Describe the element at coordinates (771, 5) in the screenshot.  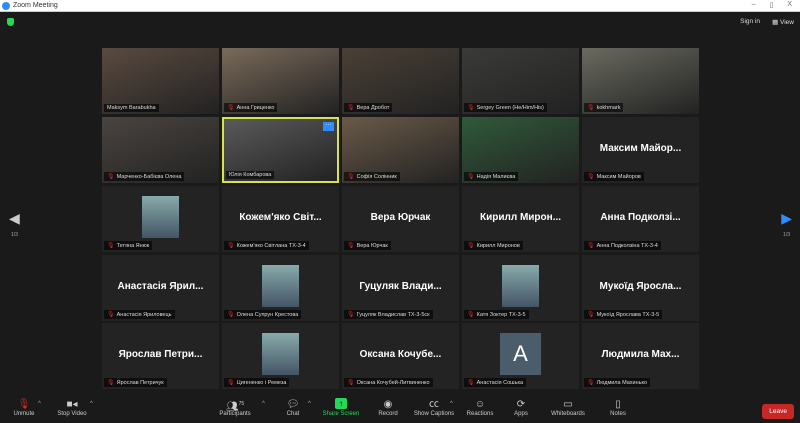
I see `maximize-button: ▯` at that location.